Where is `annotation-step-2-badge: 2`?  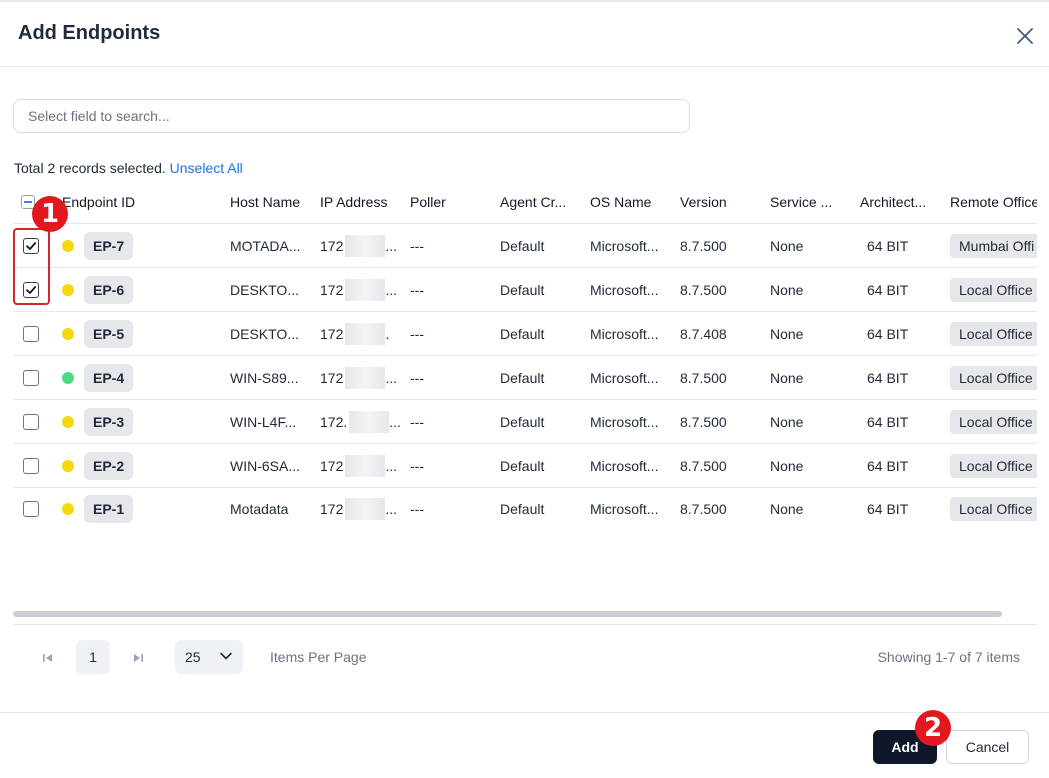 annotation-step-2-badge: 2 is located at coordinates (933, 728).